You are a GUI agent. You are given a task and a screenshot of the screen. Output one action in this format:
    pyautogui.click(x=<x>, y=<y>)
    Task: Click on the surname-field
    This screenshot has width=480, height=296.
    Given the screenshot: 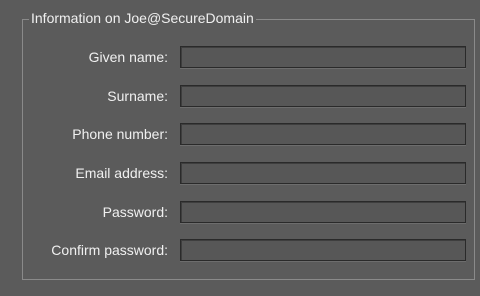 What is the action you would take?
    pyautogui.click(x=323, y=96)
    